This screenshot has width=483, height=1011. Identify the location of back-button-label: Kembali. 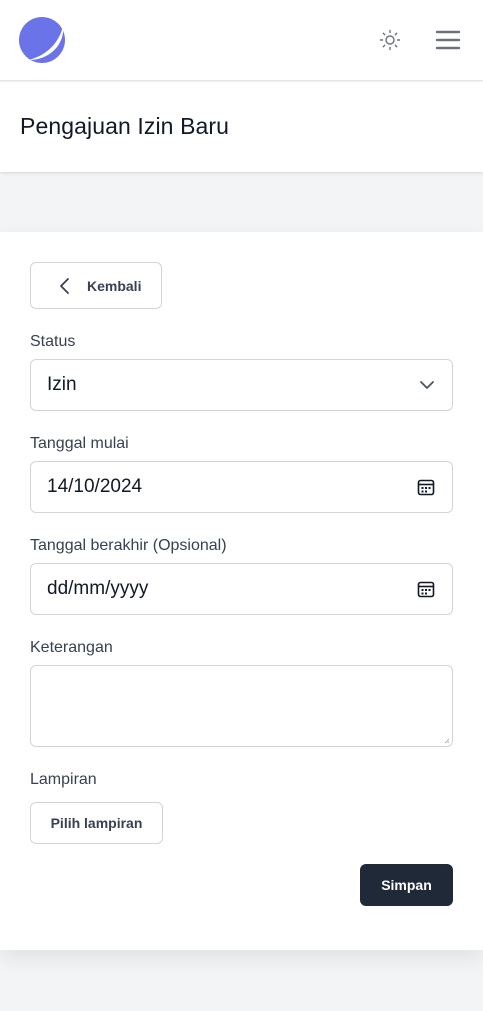
(114, 285).